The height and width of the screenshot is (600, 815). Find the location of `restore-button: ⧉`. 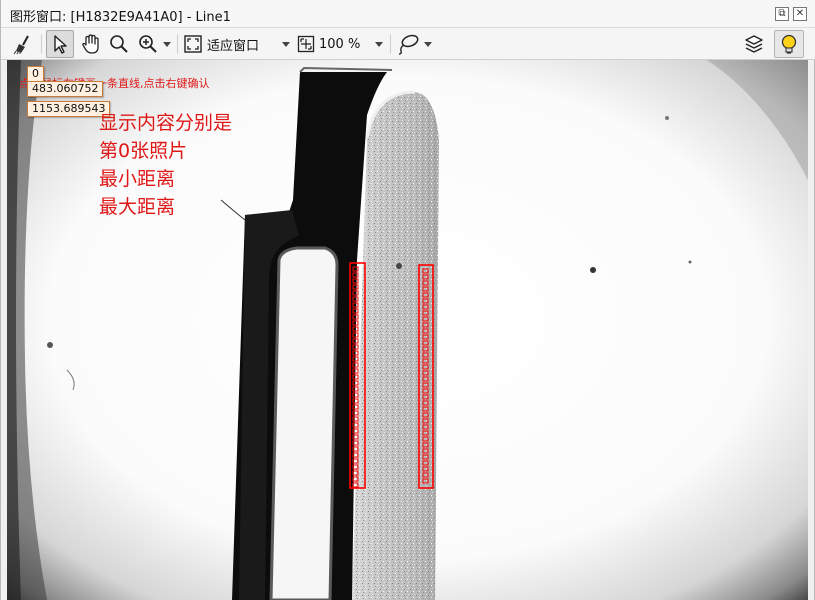

restore-button: ⧉ is located at coordinates (782, 14).